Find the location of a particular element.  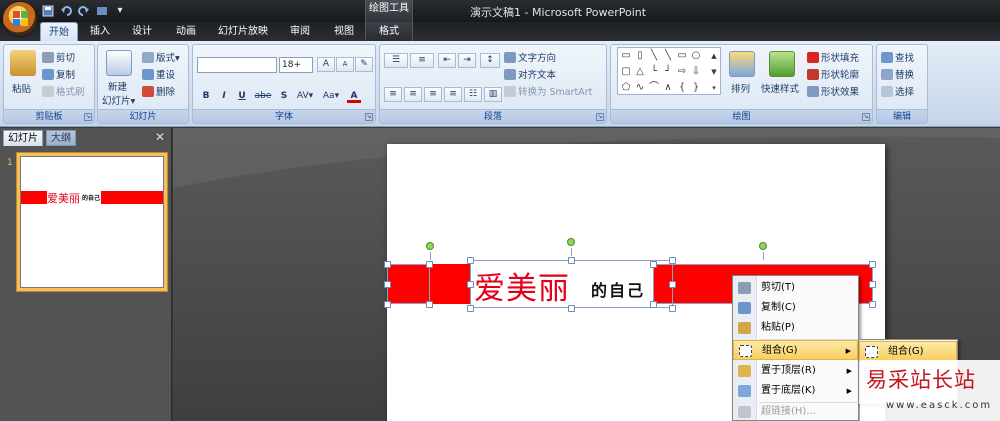

textbox-shape-icon: ▭ is located at coordinates (626, 56).